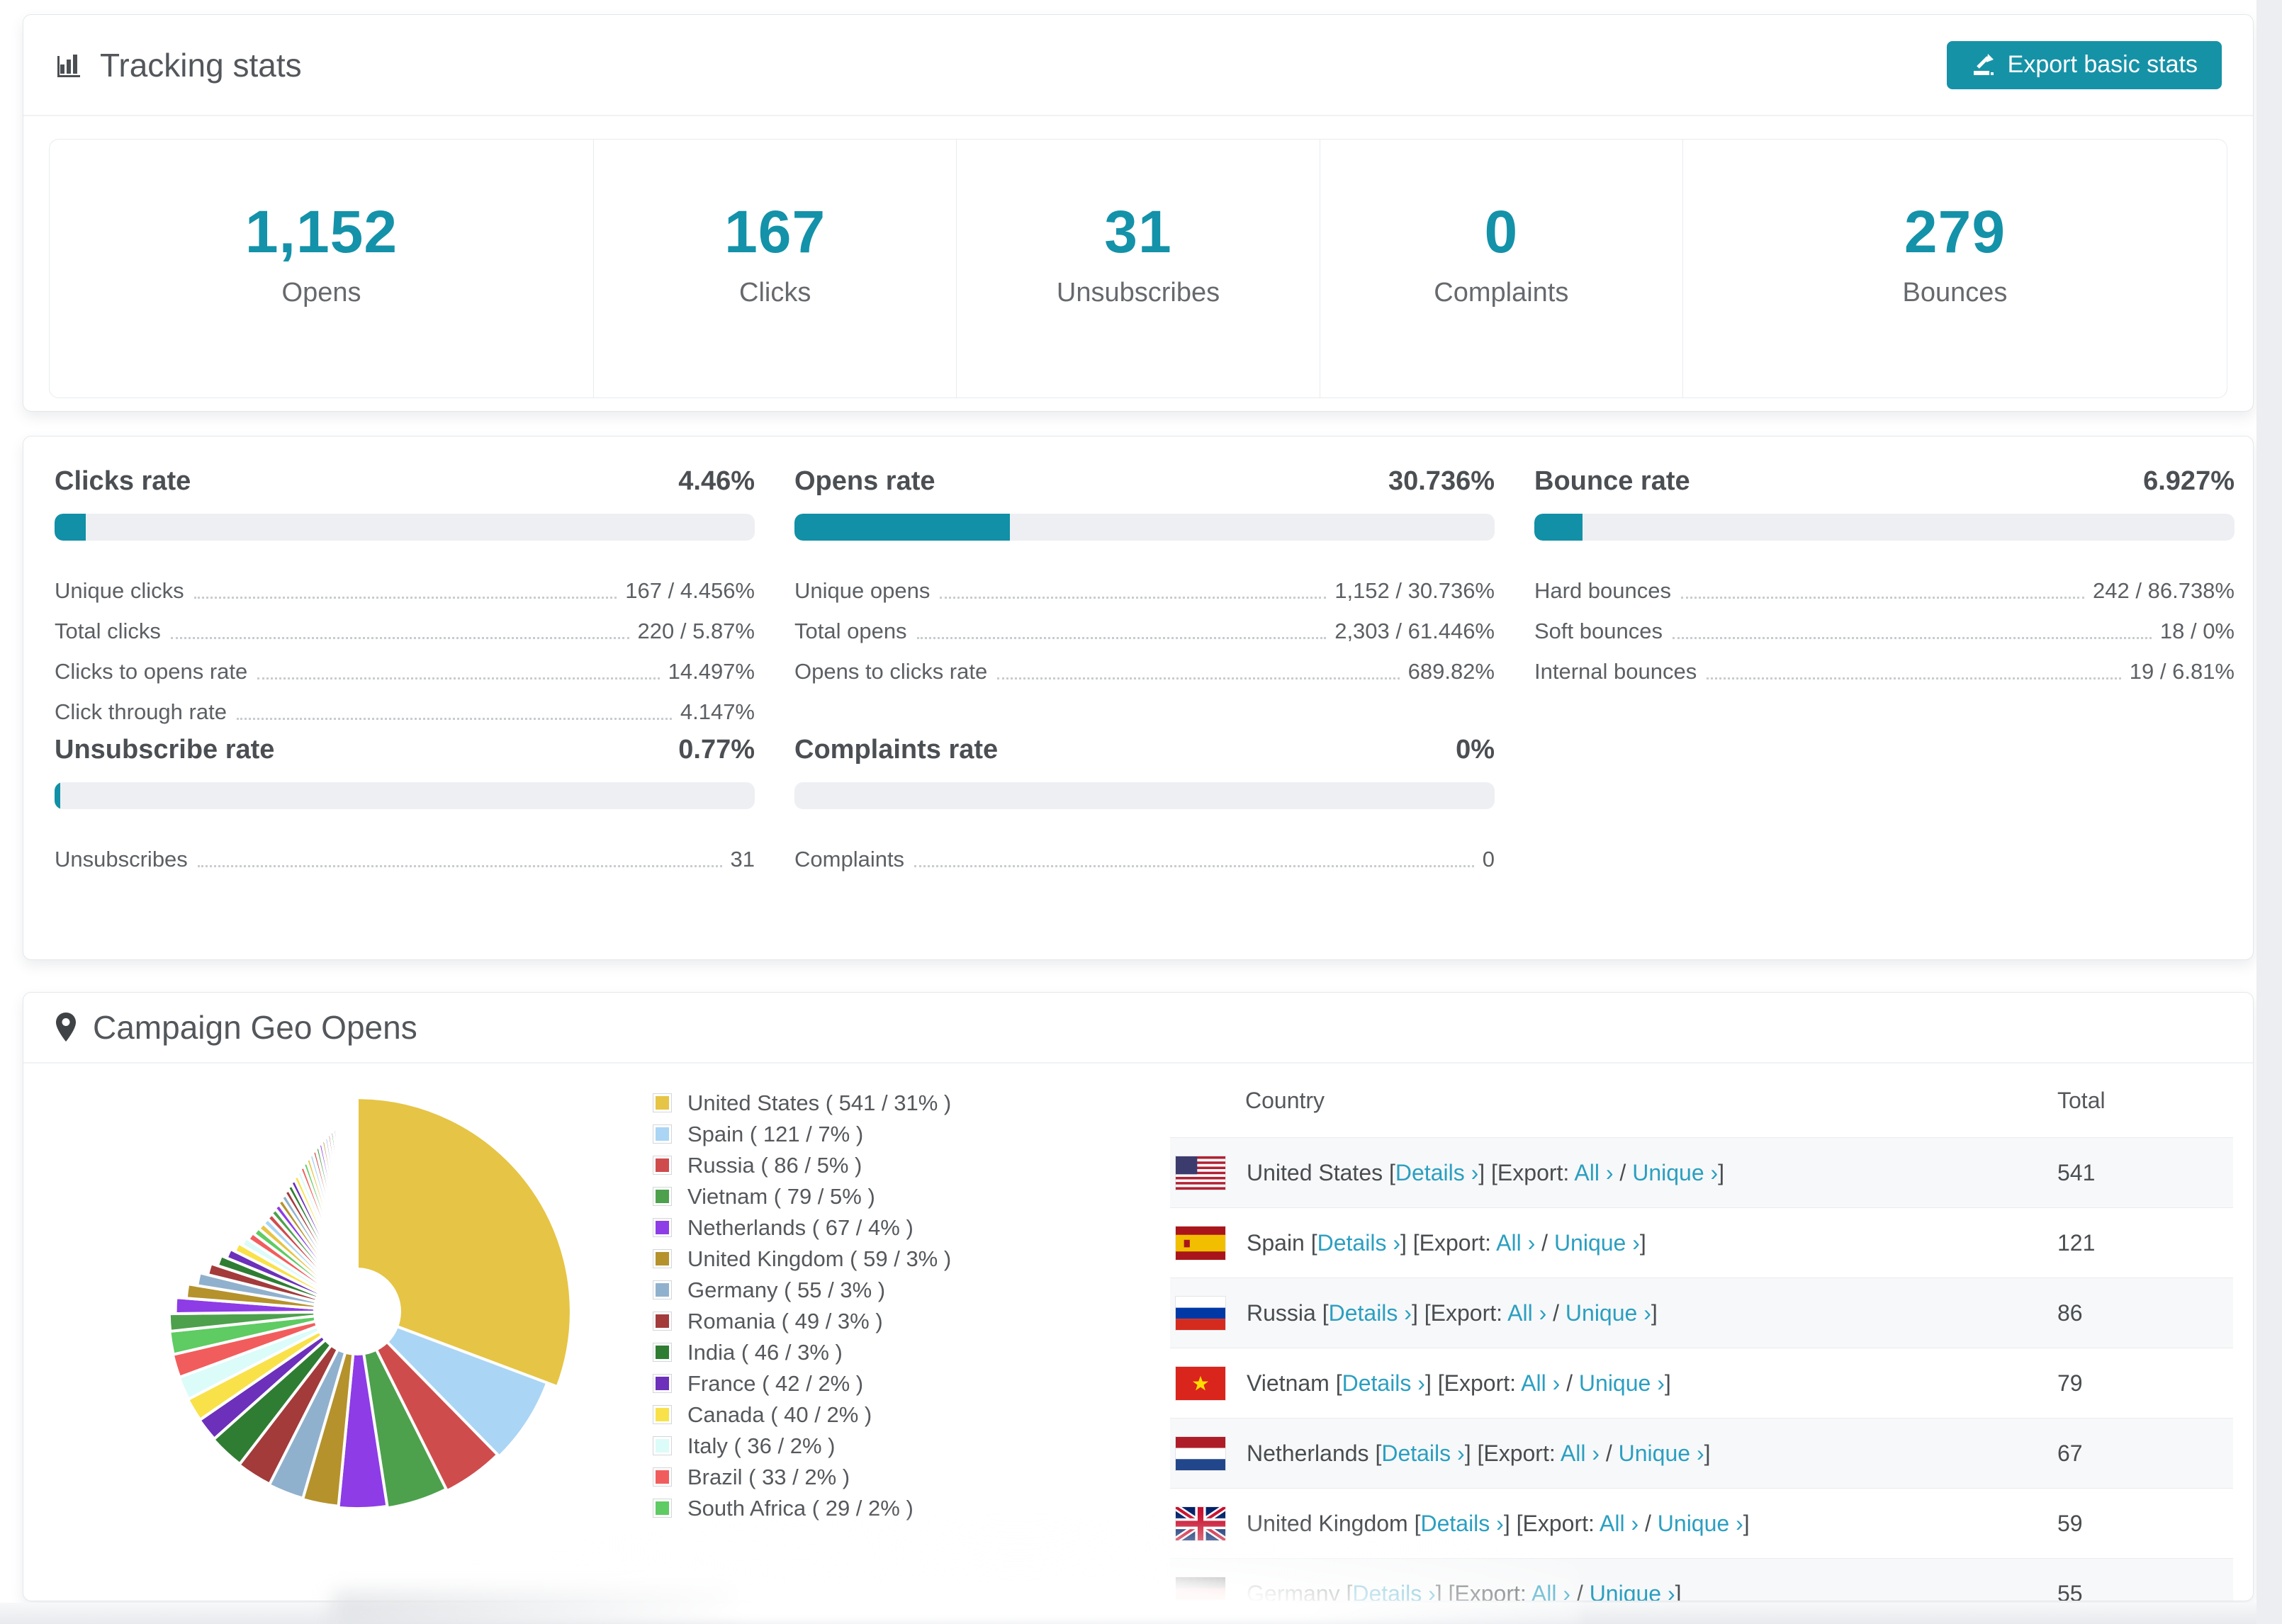  I want to click on rate-row-label: Total clicks, so click(108, 631).